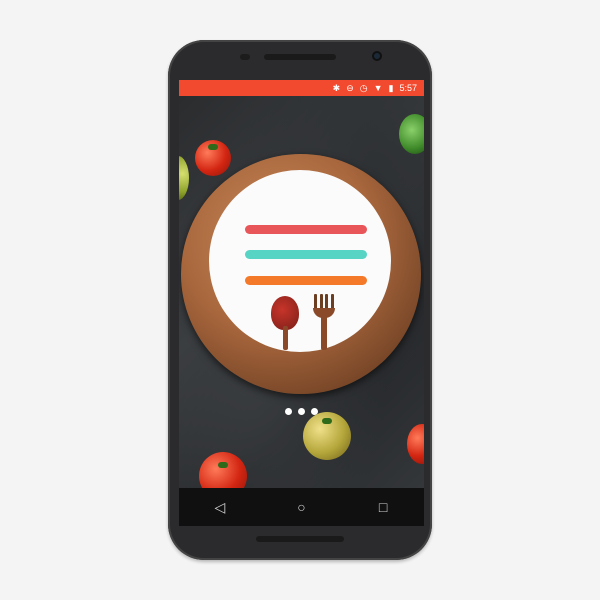  What do you see at coordinates (391, 88) in the screenshot?
I see `battery-icon: ▮` at bounding box center [391, 88].